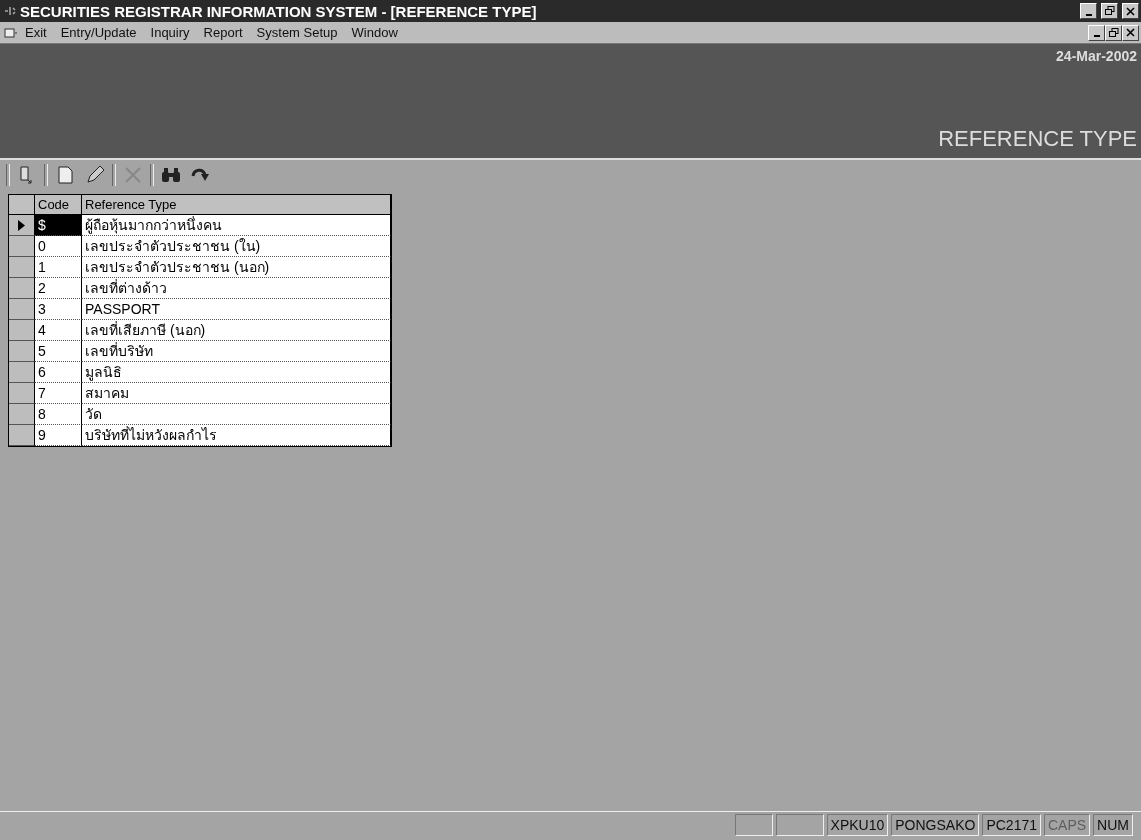 Image resolution: width=1141 pixels, height=840 pixels. I want to click on table-cell: 6, so click(58, 372).